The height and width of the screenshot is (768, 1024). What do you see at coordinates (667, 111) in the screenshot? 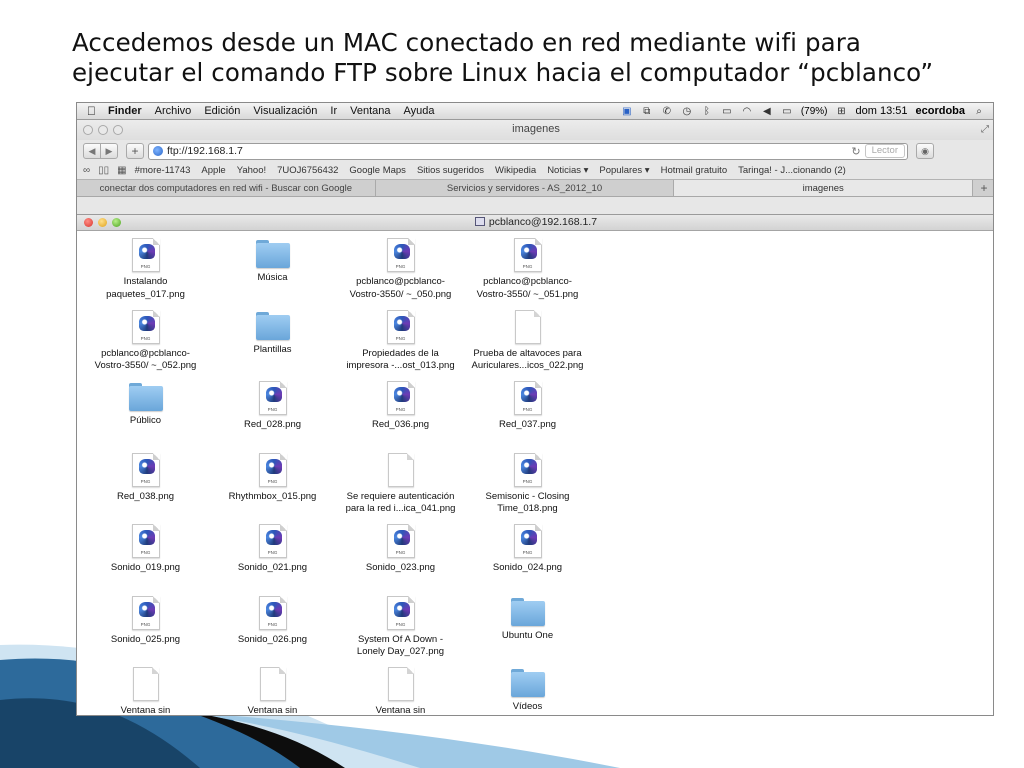
I see `phone-icon: ✆` at bounding box center [667, 111].